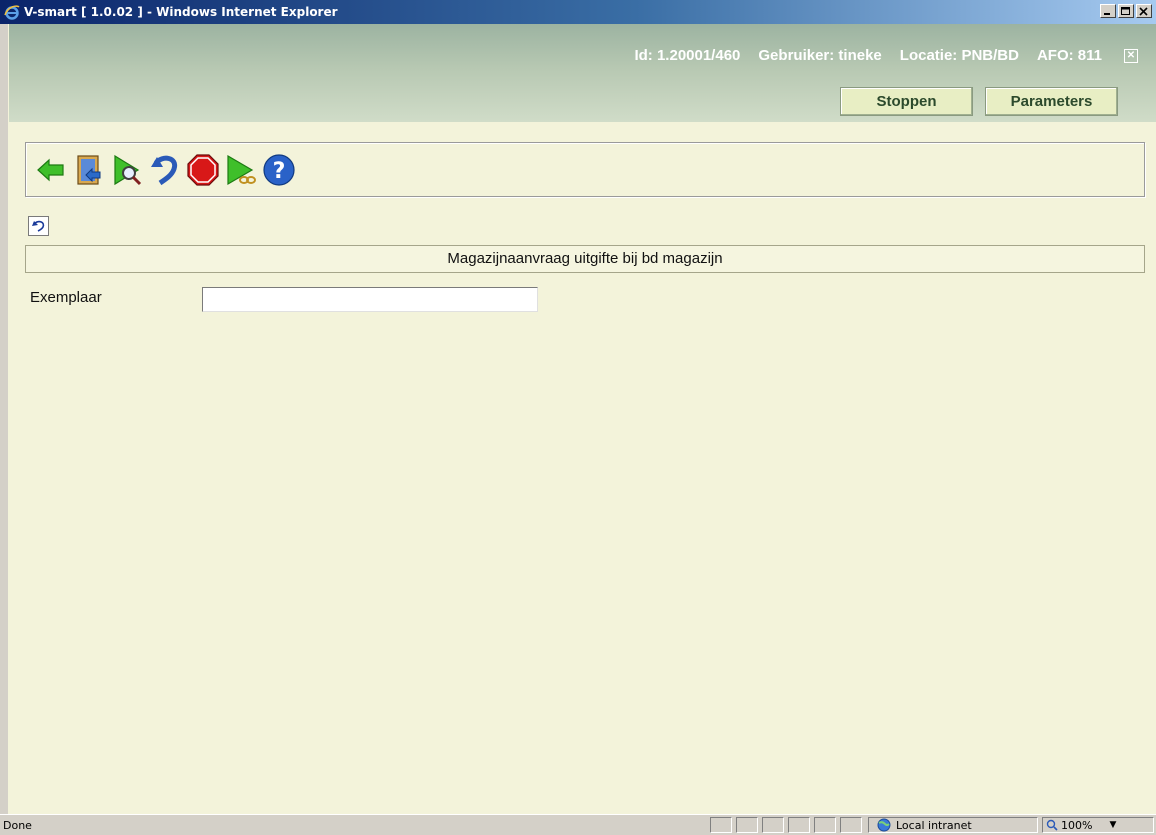  Describe the element at coordinates (578, 824) in the screenshot. I see `status-bar: Done Local intranet 100% ▼` at that location.